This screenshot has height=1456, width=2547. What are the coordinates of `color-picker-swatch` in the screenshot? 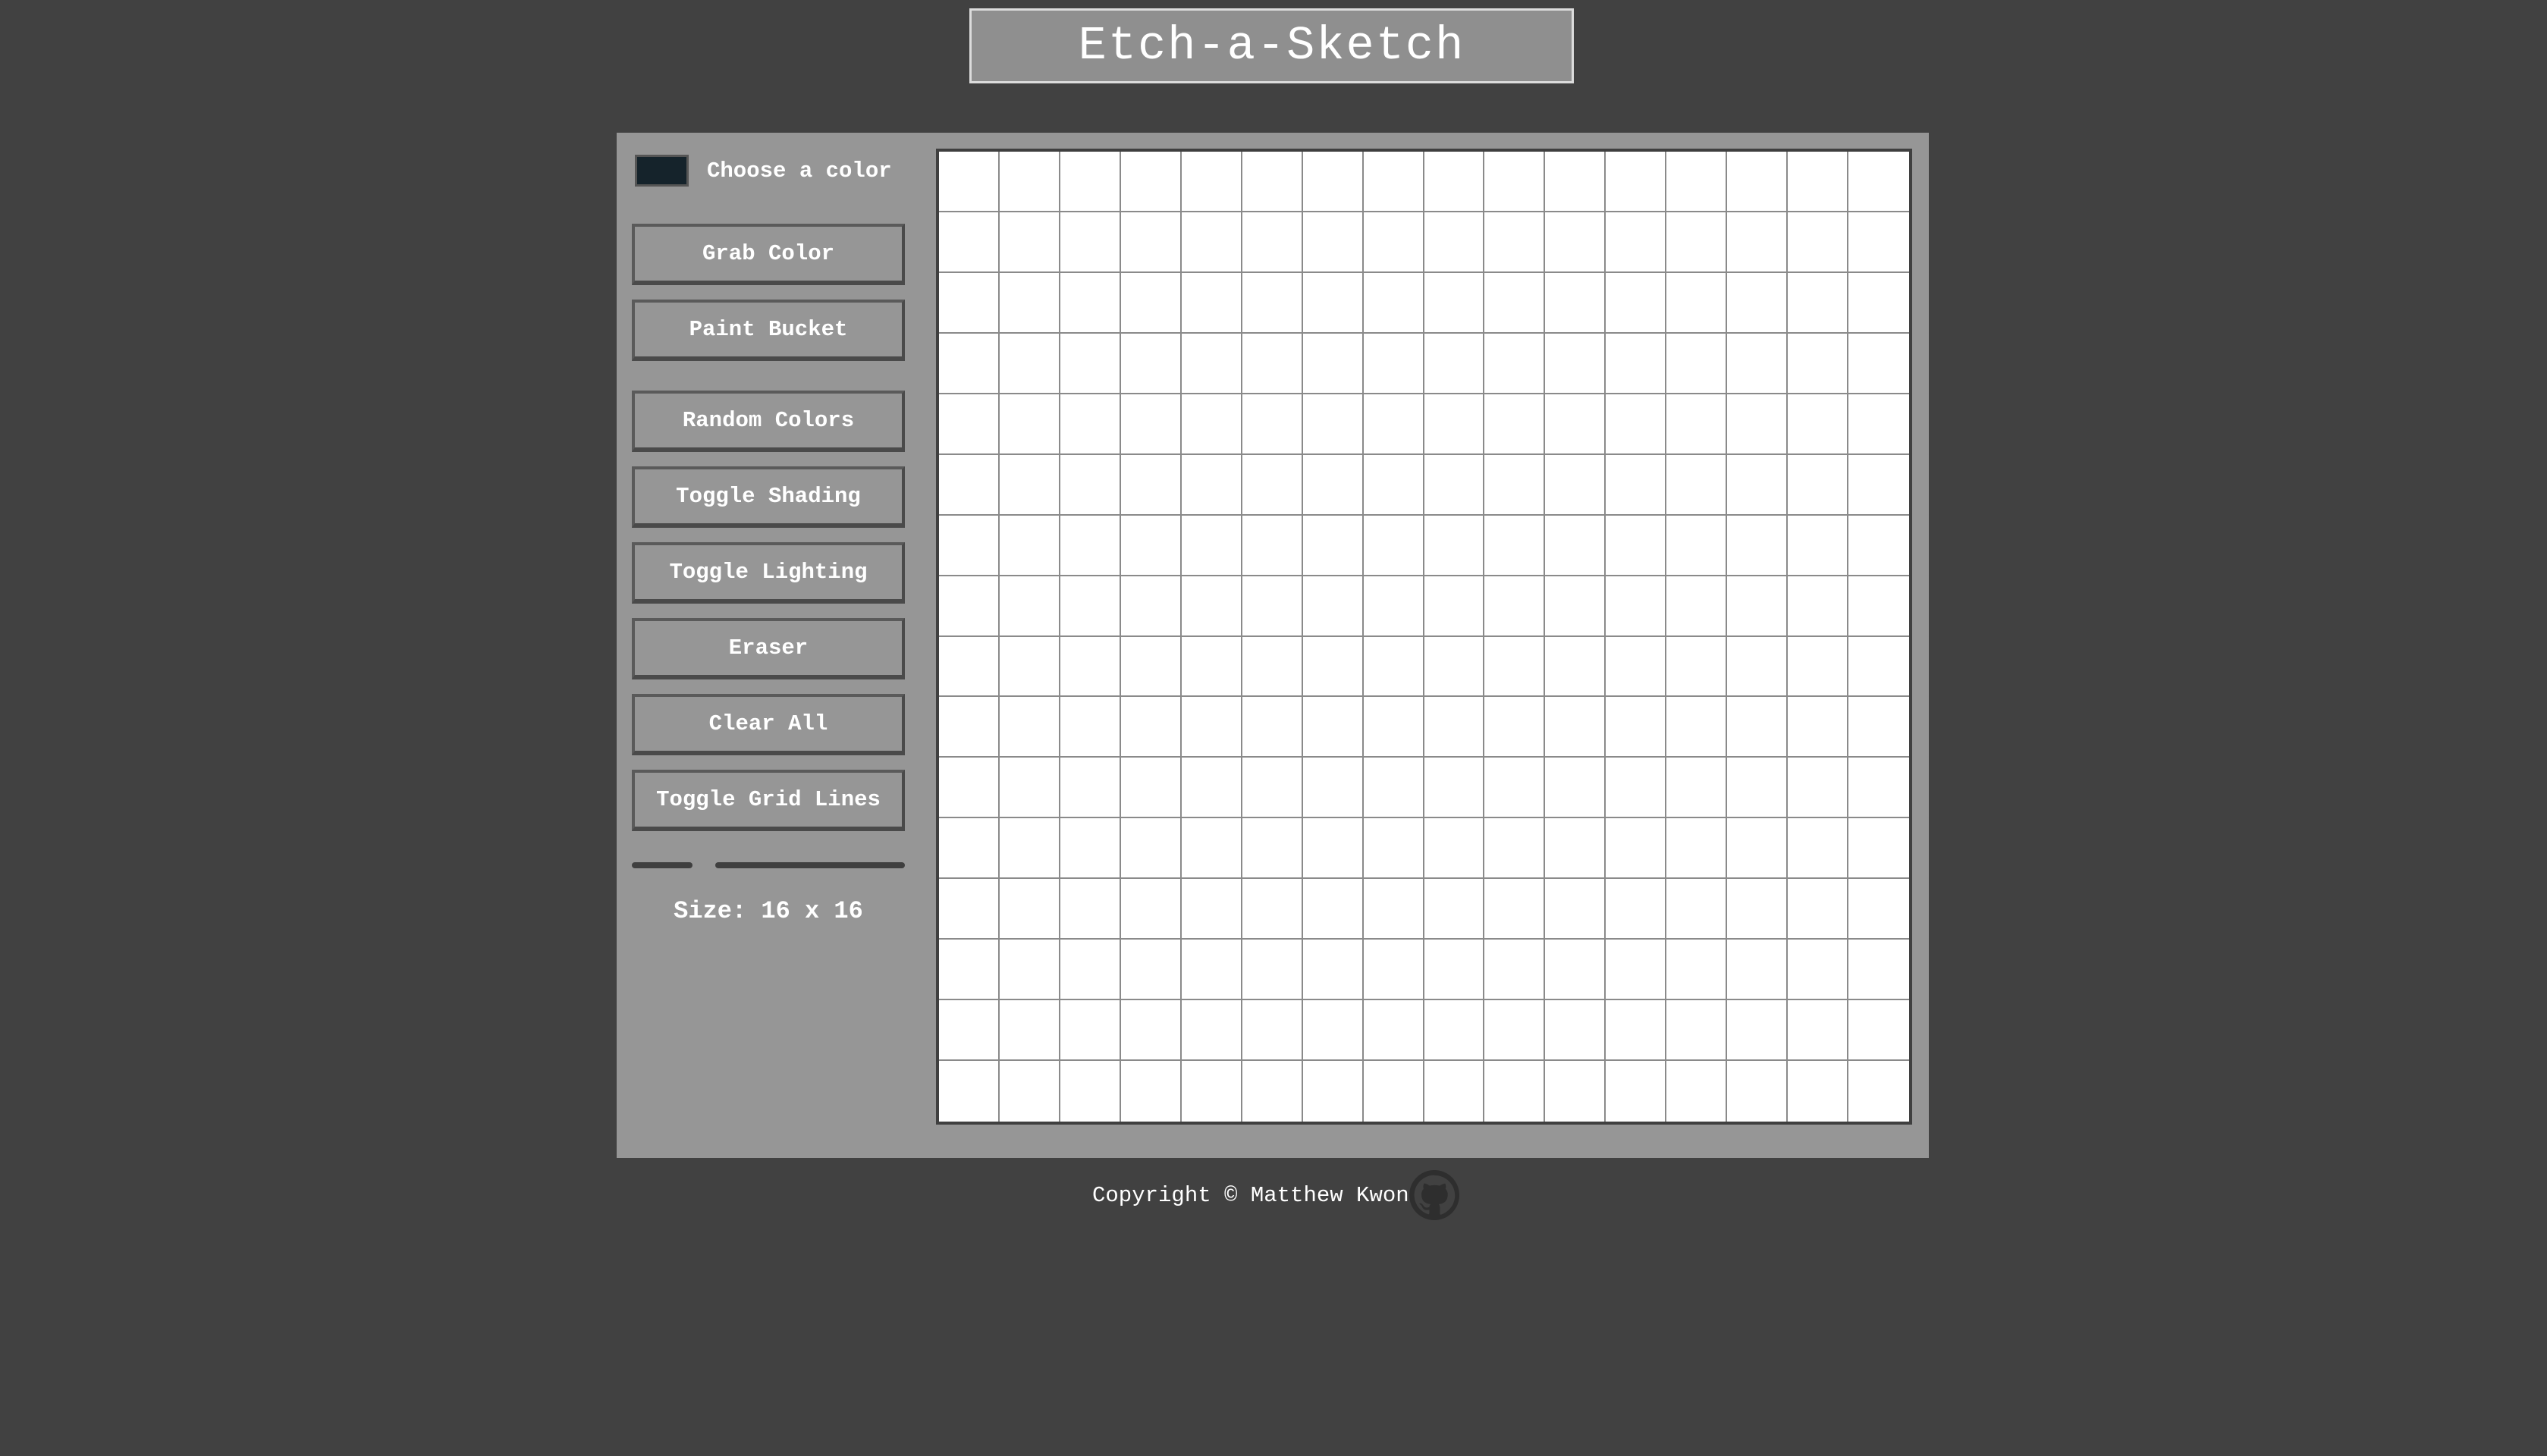 It's located at (662, 171).